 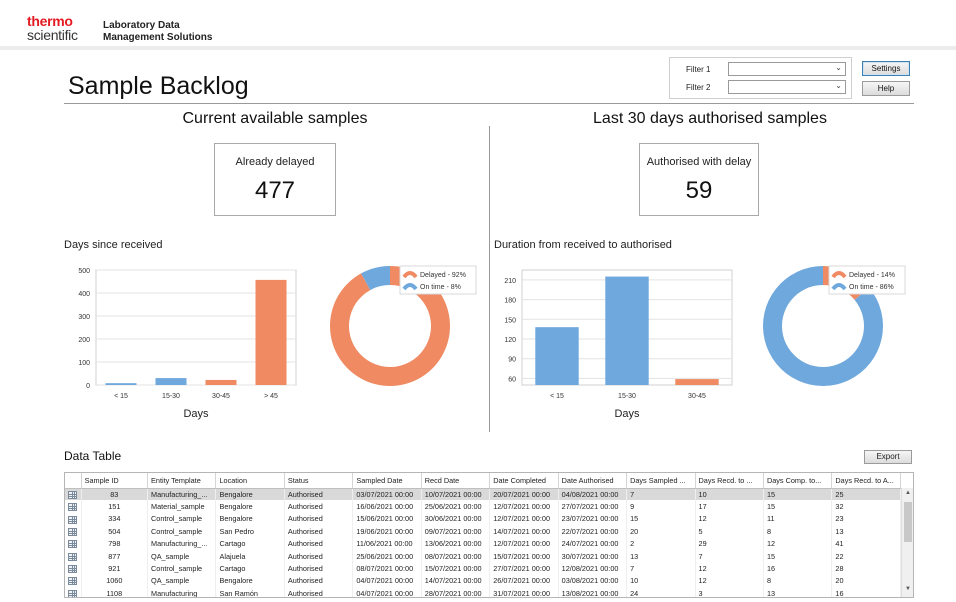 I want to click on table-cell: 26/07/2021 00:00, so click(x=524, y=581).